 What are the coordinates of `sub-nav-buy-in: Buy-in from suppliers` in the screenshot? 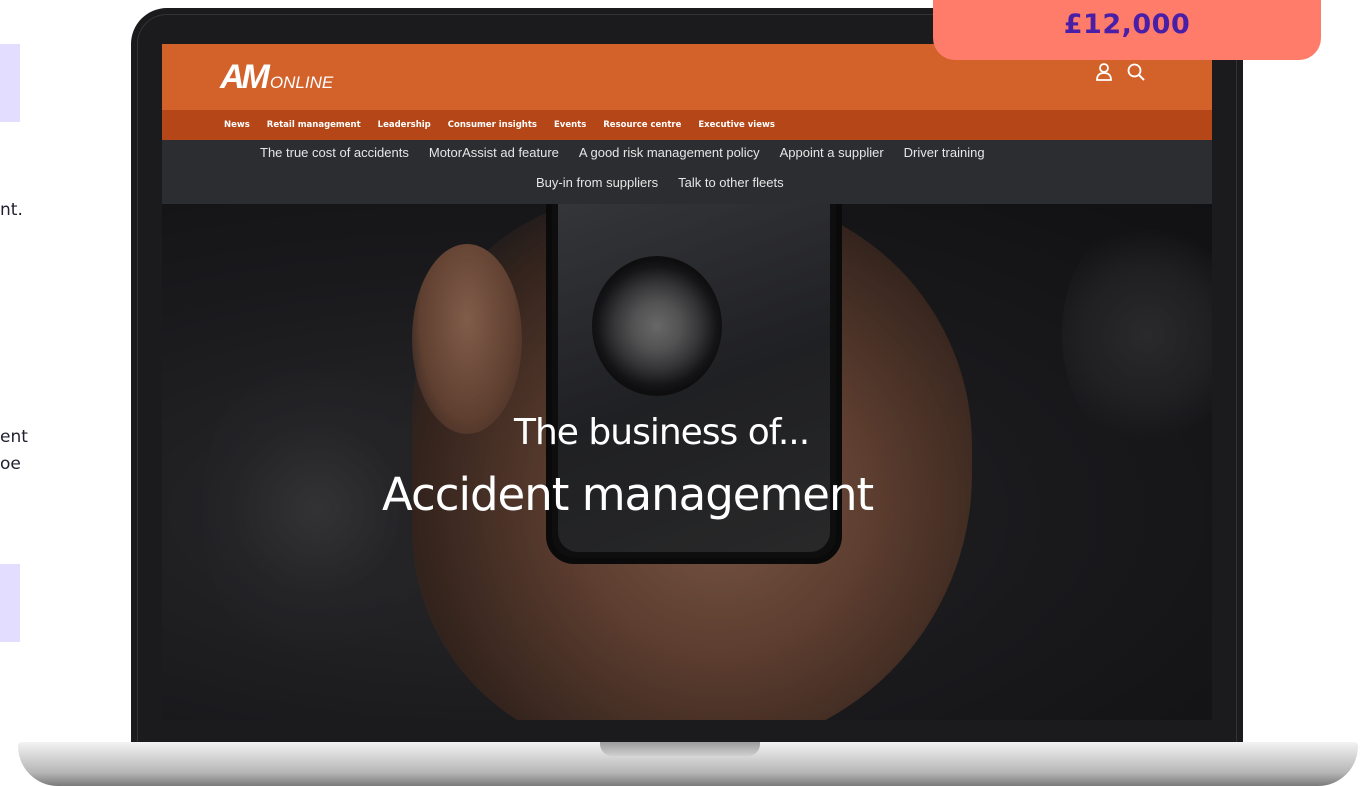 It's located at (597, 182).